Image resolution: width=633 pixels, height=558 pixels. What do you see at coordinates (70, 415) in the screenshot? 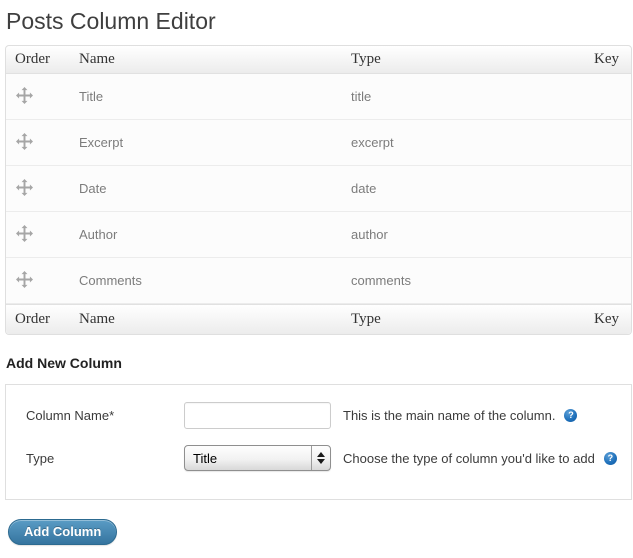
I see `column-name-label: Column Name*` at bounding box center [70, 415].